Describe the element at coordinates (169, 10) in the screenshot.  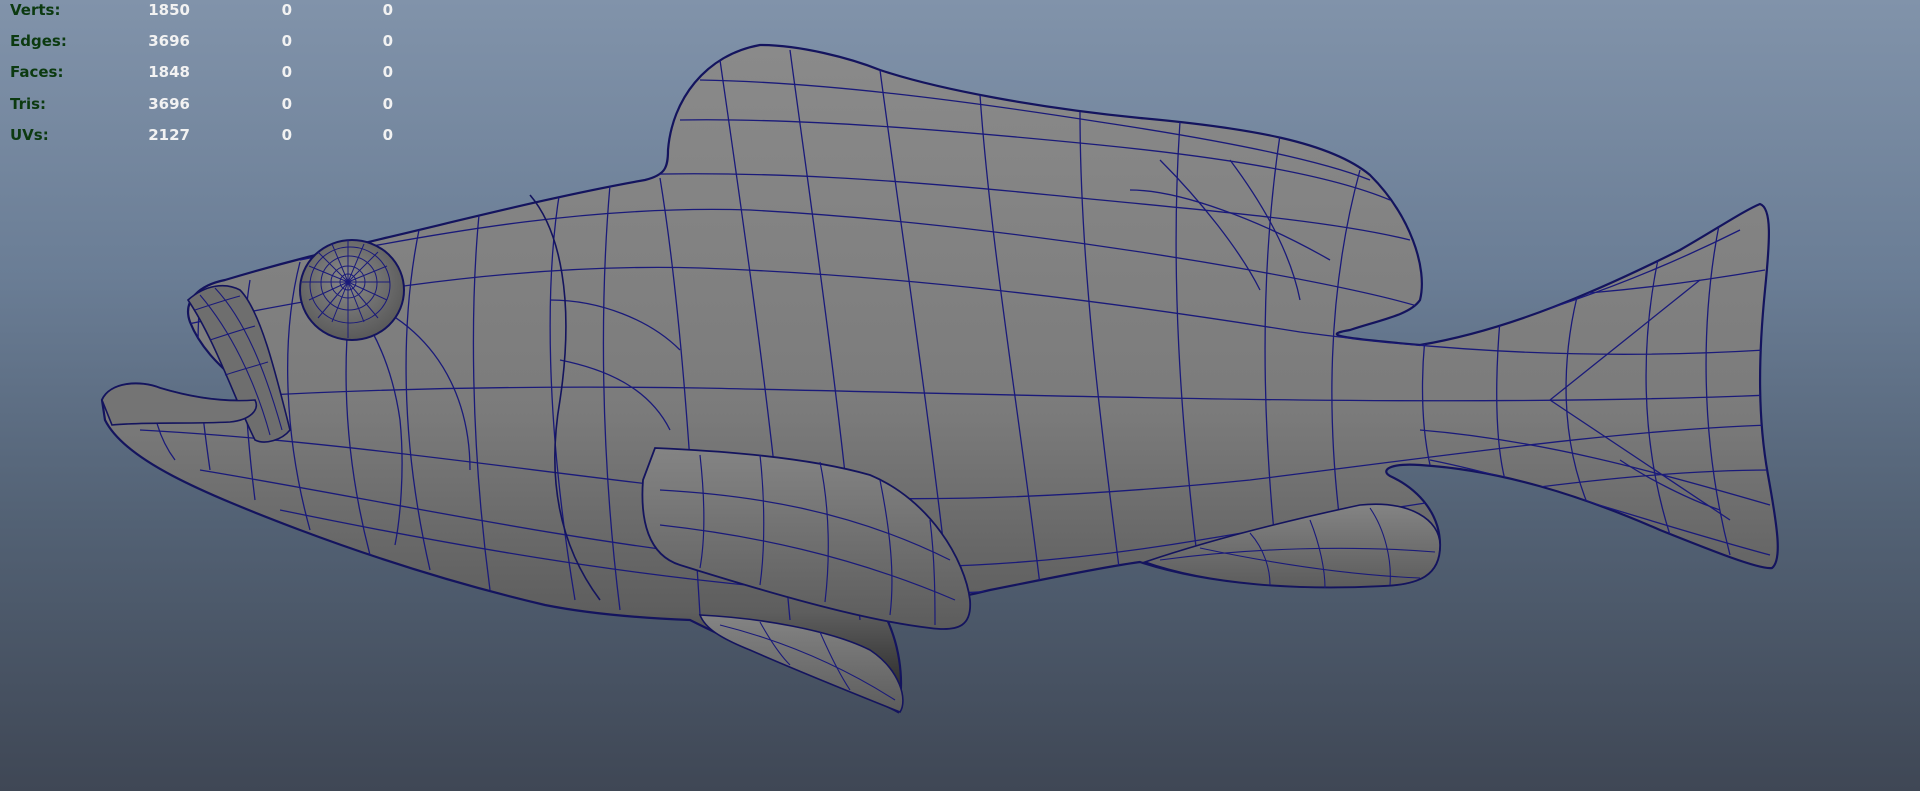
I see `hud-value-total: 1850` at that location.